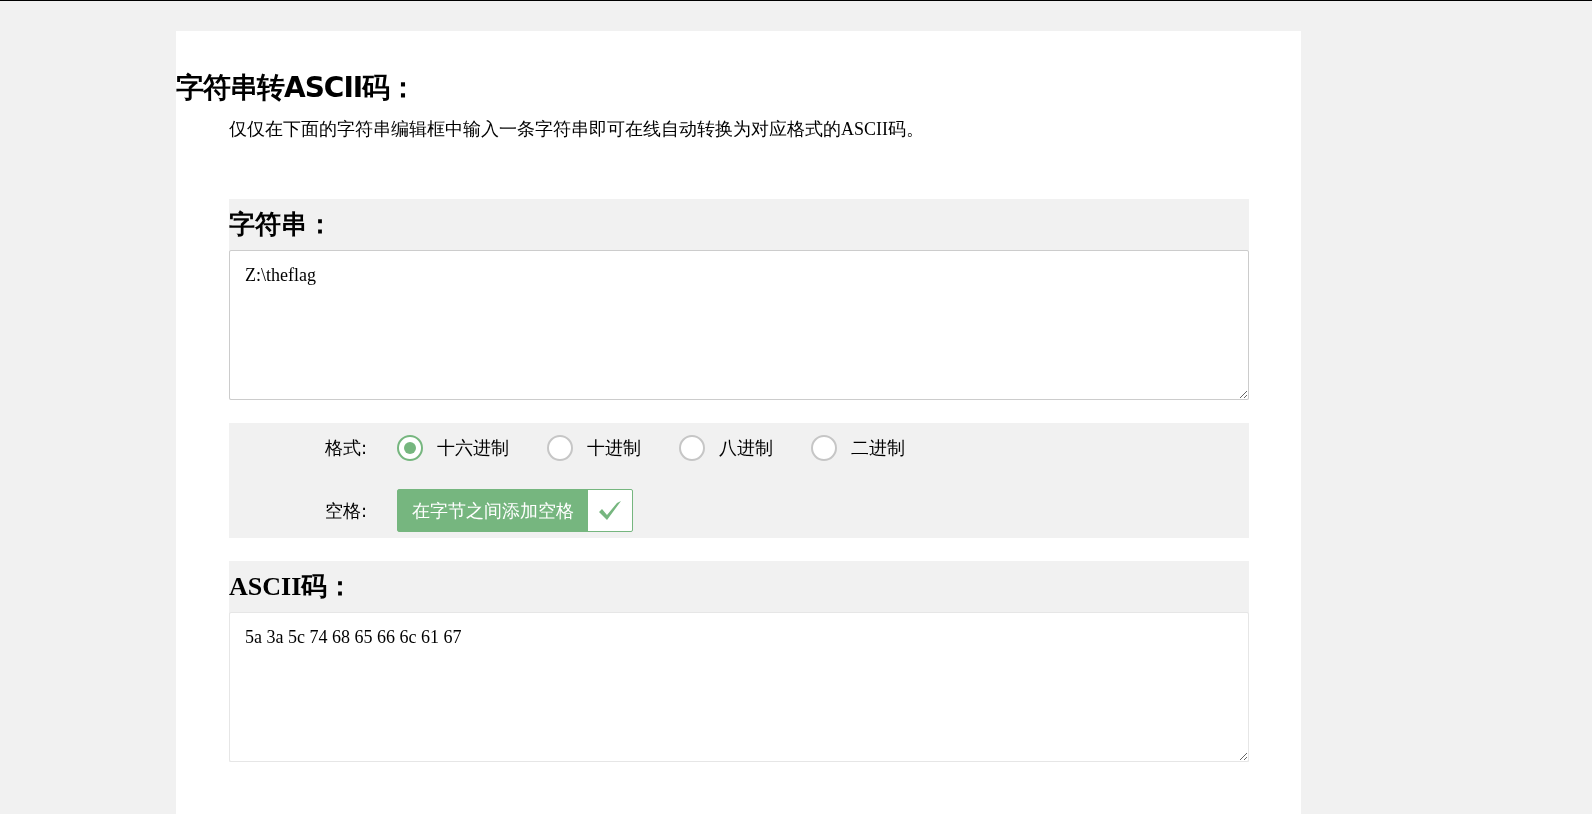 The width and height of the screenshot is (1592, 814). What do you see at coordinates (858, 448) in the screenshot?
I see `format-radio: 二进制` at bounding box center [858, 448].